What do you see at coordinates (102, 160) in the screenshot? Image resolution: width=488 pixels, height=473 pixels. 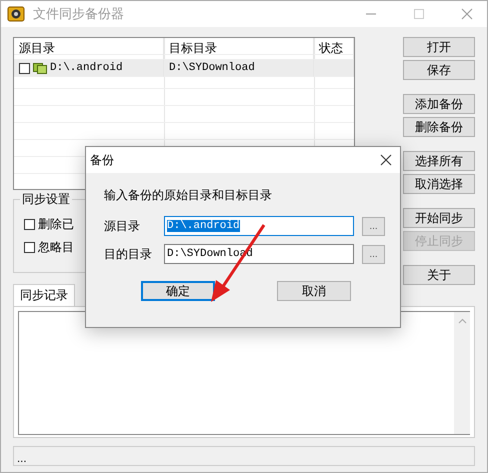 I see `dialog-title: 备份` at bounding box center [102, 160].